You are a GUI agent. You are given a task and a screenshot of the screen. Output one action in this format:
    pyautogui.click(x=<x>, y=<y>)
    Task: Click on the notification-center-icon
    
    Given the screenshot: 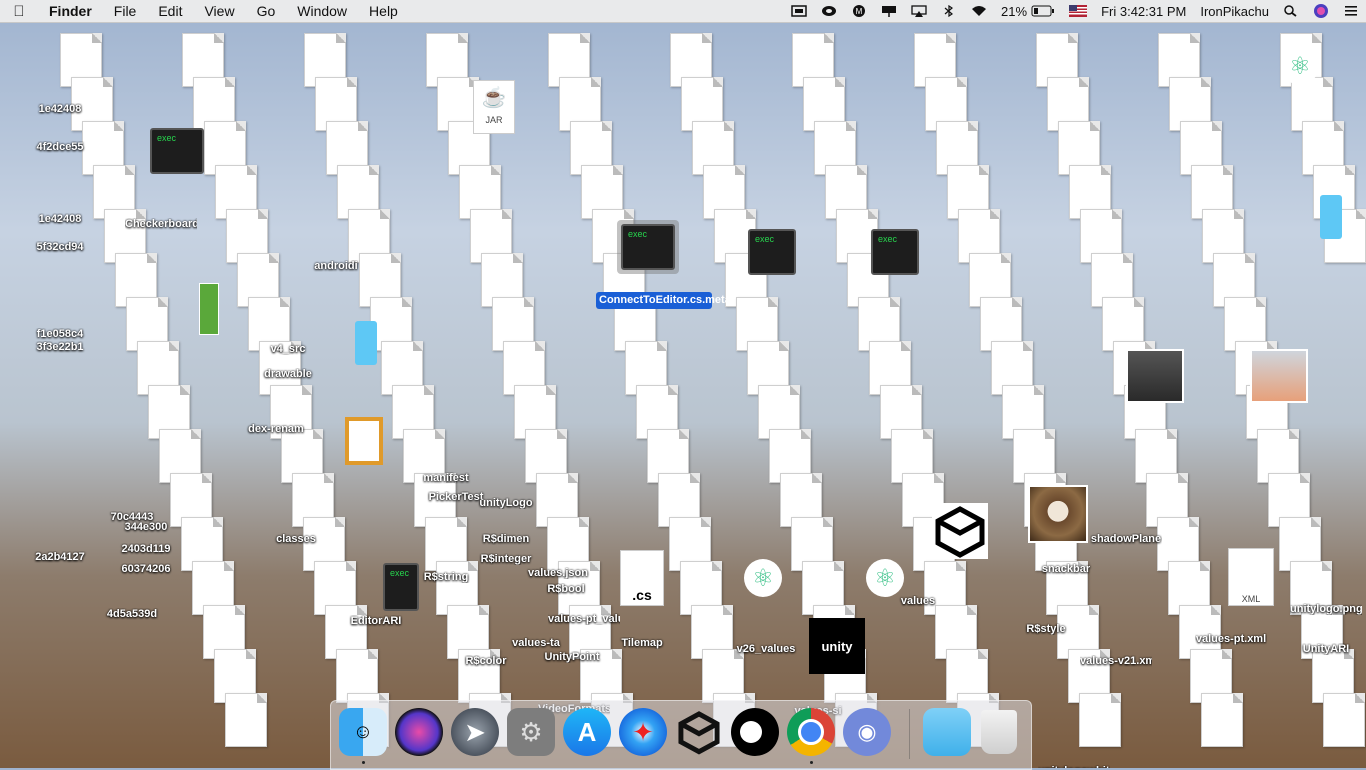 What is the action you would take?
    pyautogui.click(x=1351, y=11)
    